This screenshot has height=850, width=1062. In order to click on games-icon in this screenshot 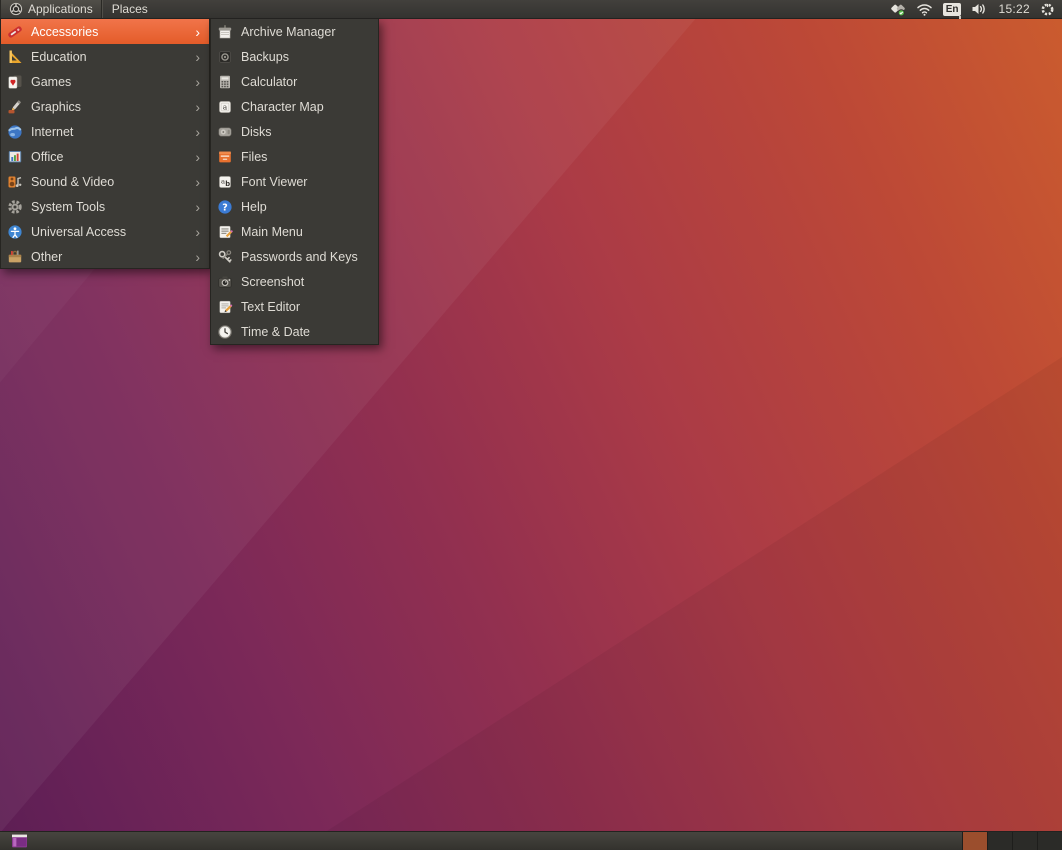, I will do `click(15, 82)`.